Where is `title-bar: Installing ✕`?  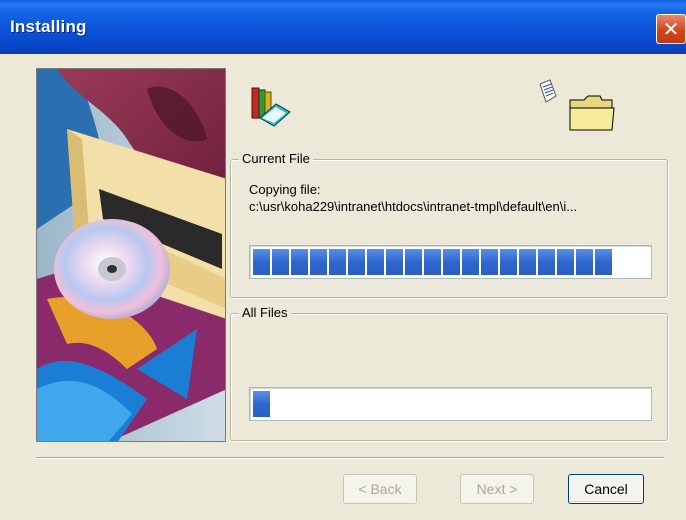 title-bar: Installing ✕ is located at coordinates (343, 27).